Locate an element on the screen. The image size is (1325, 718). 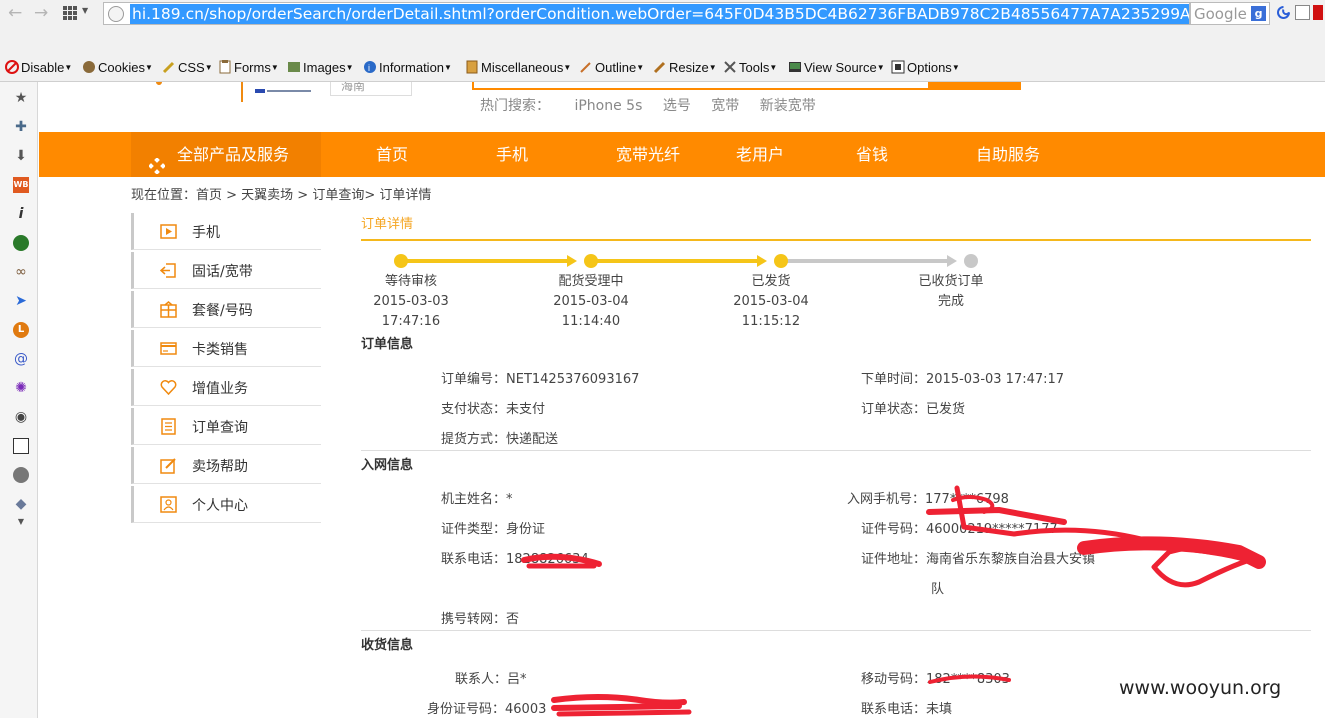
disable-menu: Disable▼ is located at coordinates (38, 68).